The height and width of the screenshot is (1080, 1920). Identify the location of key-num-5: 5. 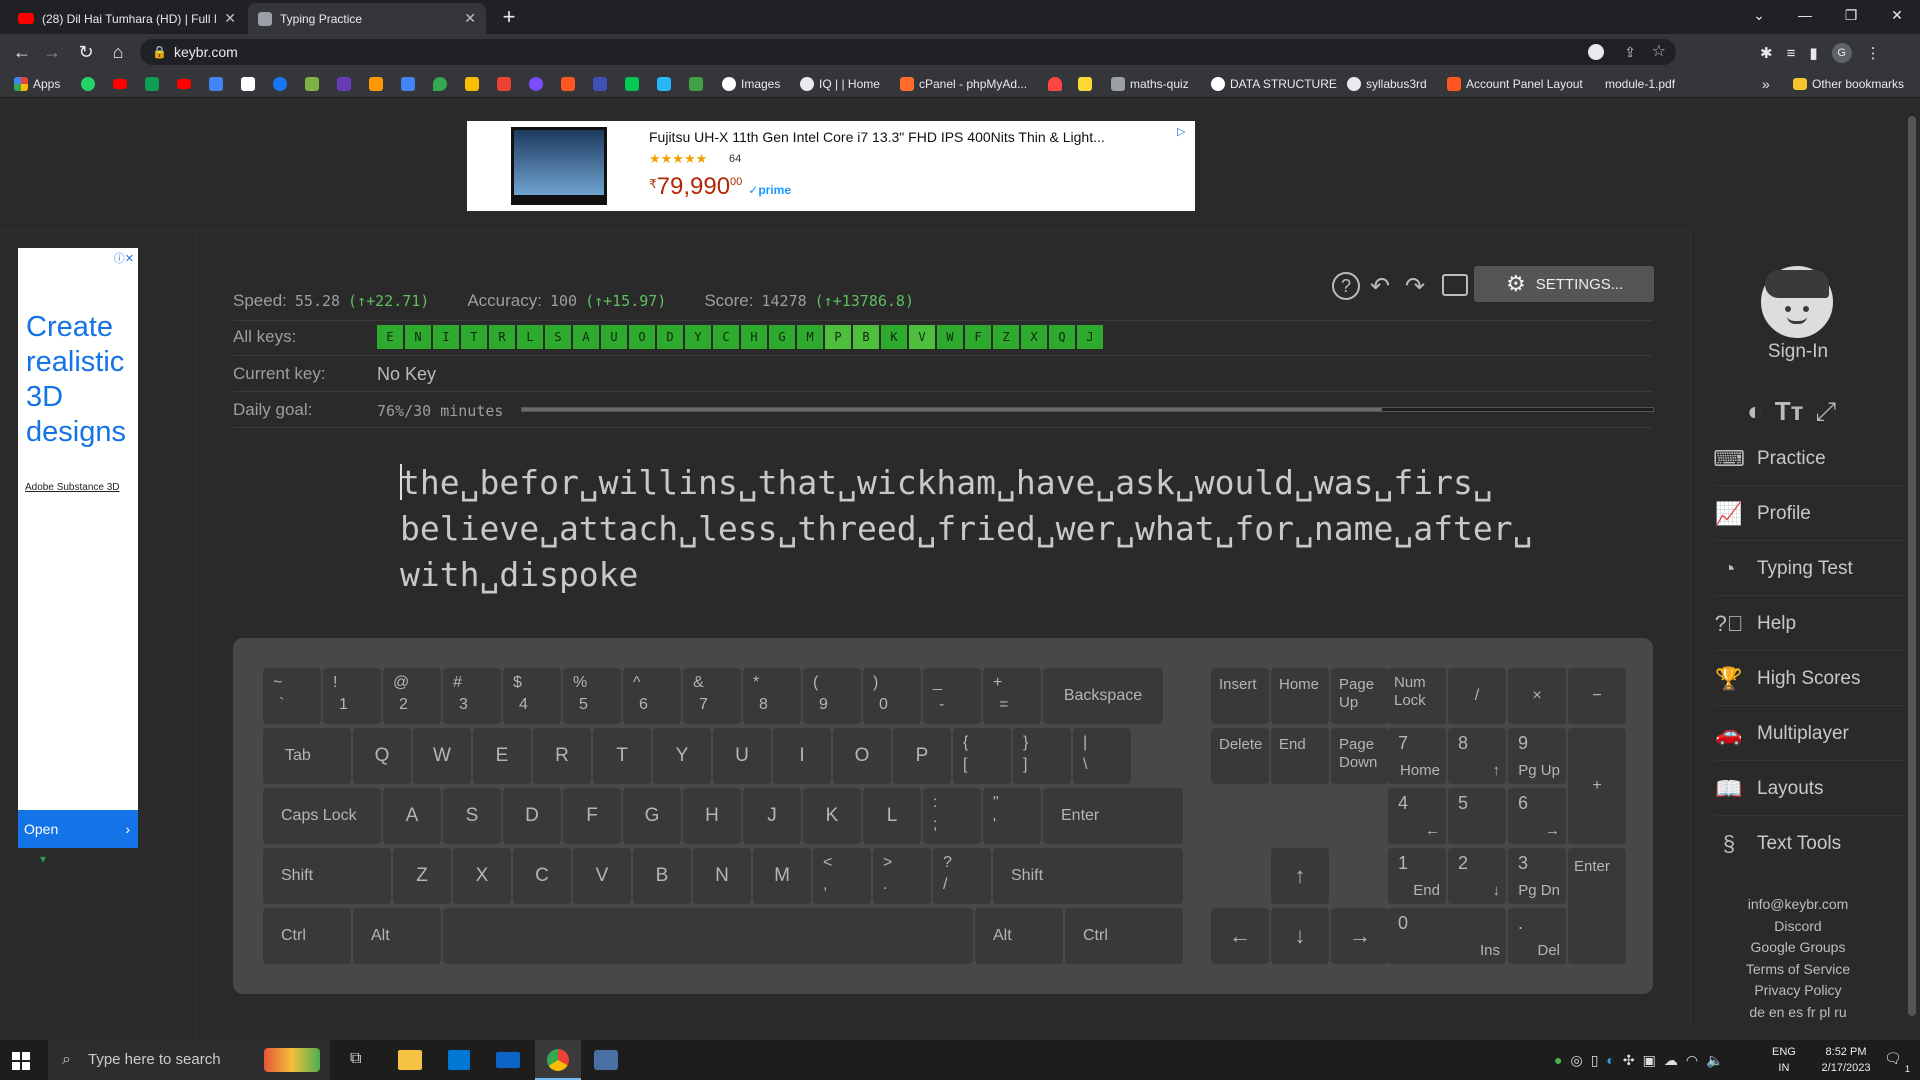
(1477, 816).